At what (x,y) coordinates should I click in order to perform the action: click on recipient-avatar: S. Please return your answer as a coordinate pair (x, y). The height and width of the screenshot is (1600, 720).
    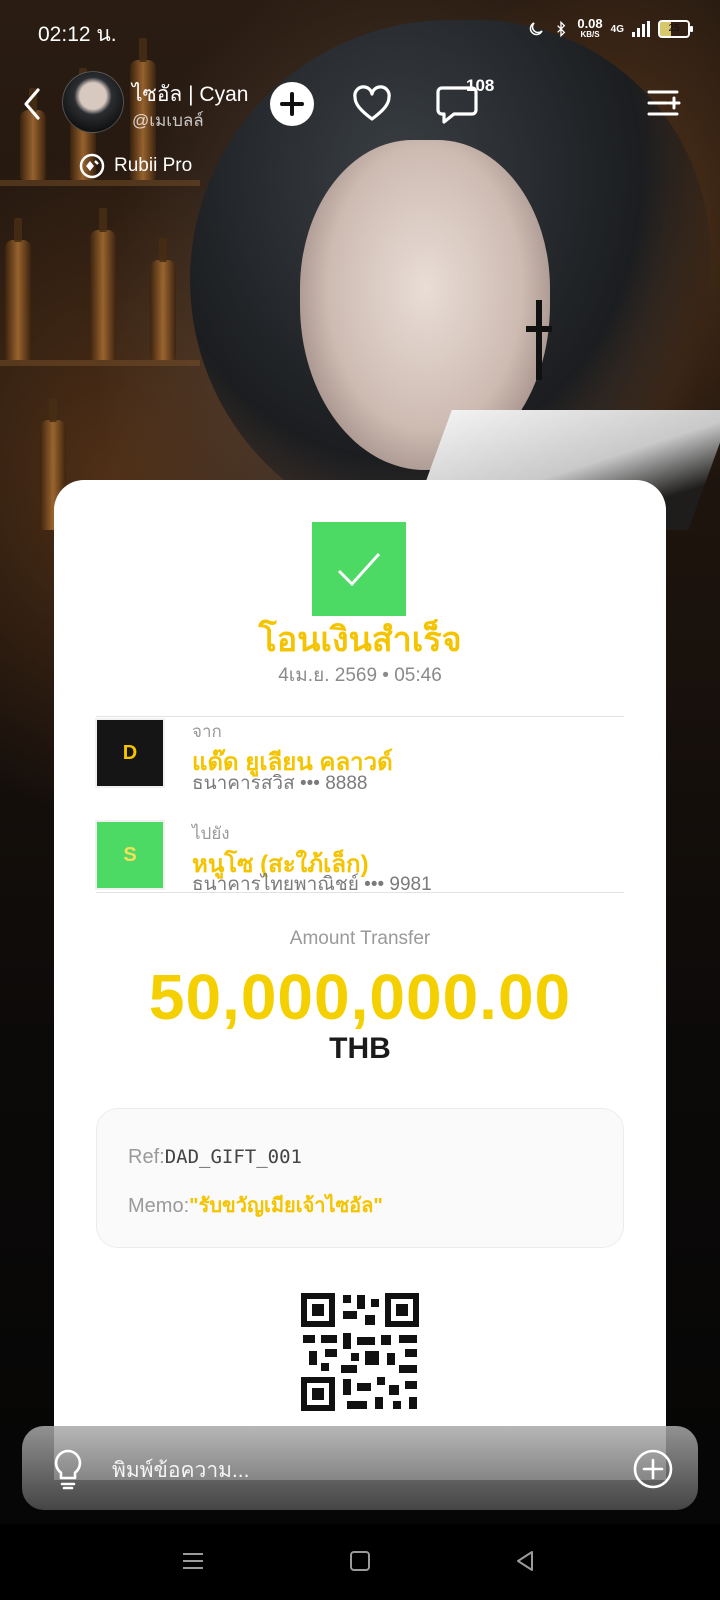
    Looking at the image, I should click on (130, 855).